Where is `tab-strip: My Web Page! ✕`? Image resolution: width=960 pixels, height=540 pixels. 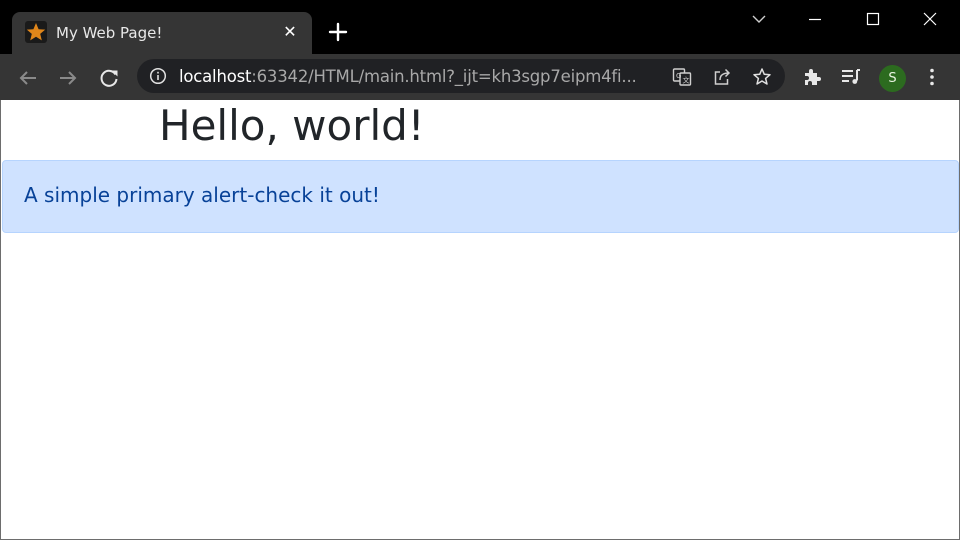 tab-strip: My Web Page! ✕ is located at coordinates (480, 27).